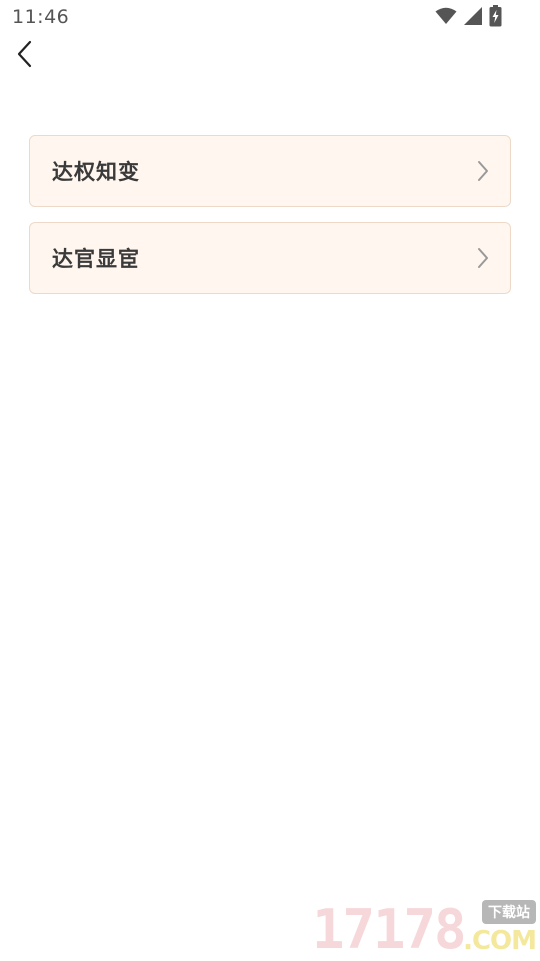  Describe the element at coordinates (389, 929) in the screenshot. I see `watermark-number: 17178` at that location.